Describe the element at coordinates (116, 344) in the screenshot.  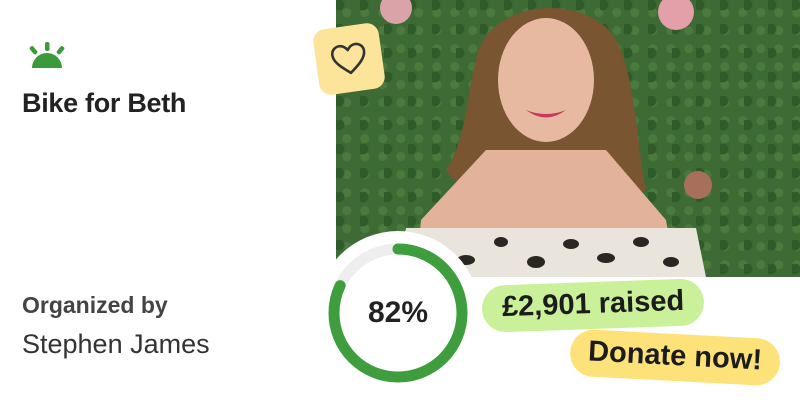
I see `organizer-name: Stephen James` at that location.